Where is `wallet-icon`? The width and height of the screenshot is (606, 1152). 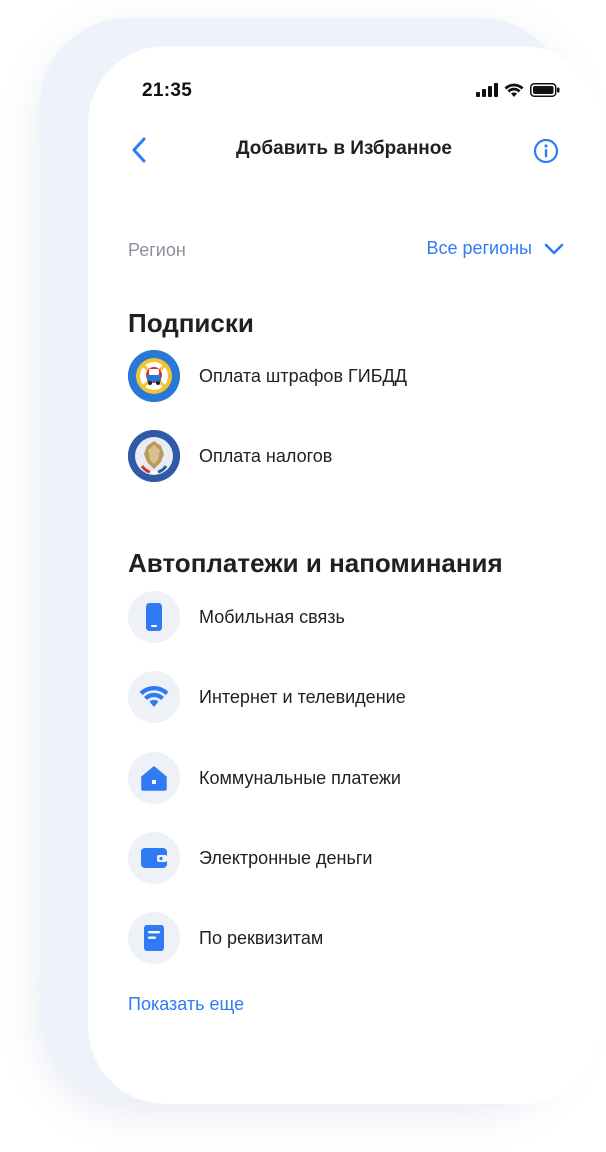
wallet-icon is located at coordinates (154, 858).